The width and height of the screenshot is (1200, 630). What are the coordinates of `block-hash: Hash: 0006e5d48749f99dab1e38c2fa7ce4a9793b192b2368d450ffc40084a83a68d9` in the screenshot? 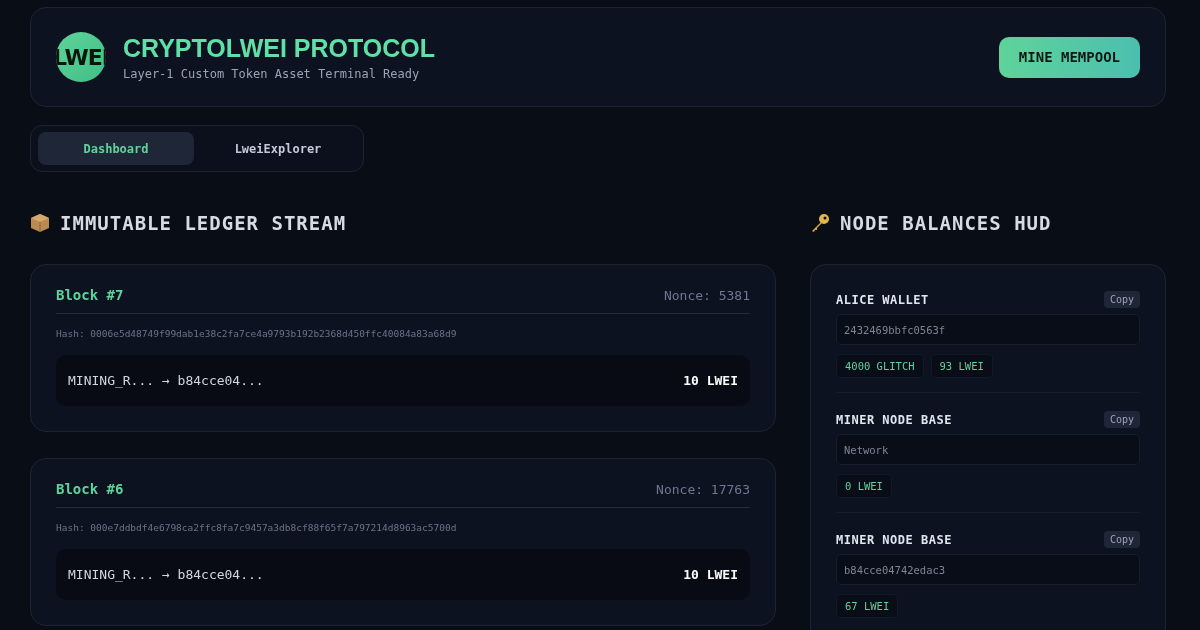 It's located at (257, 333).